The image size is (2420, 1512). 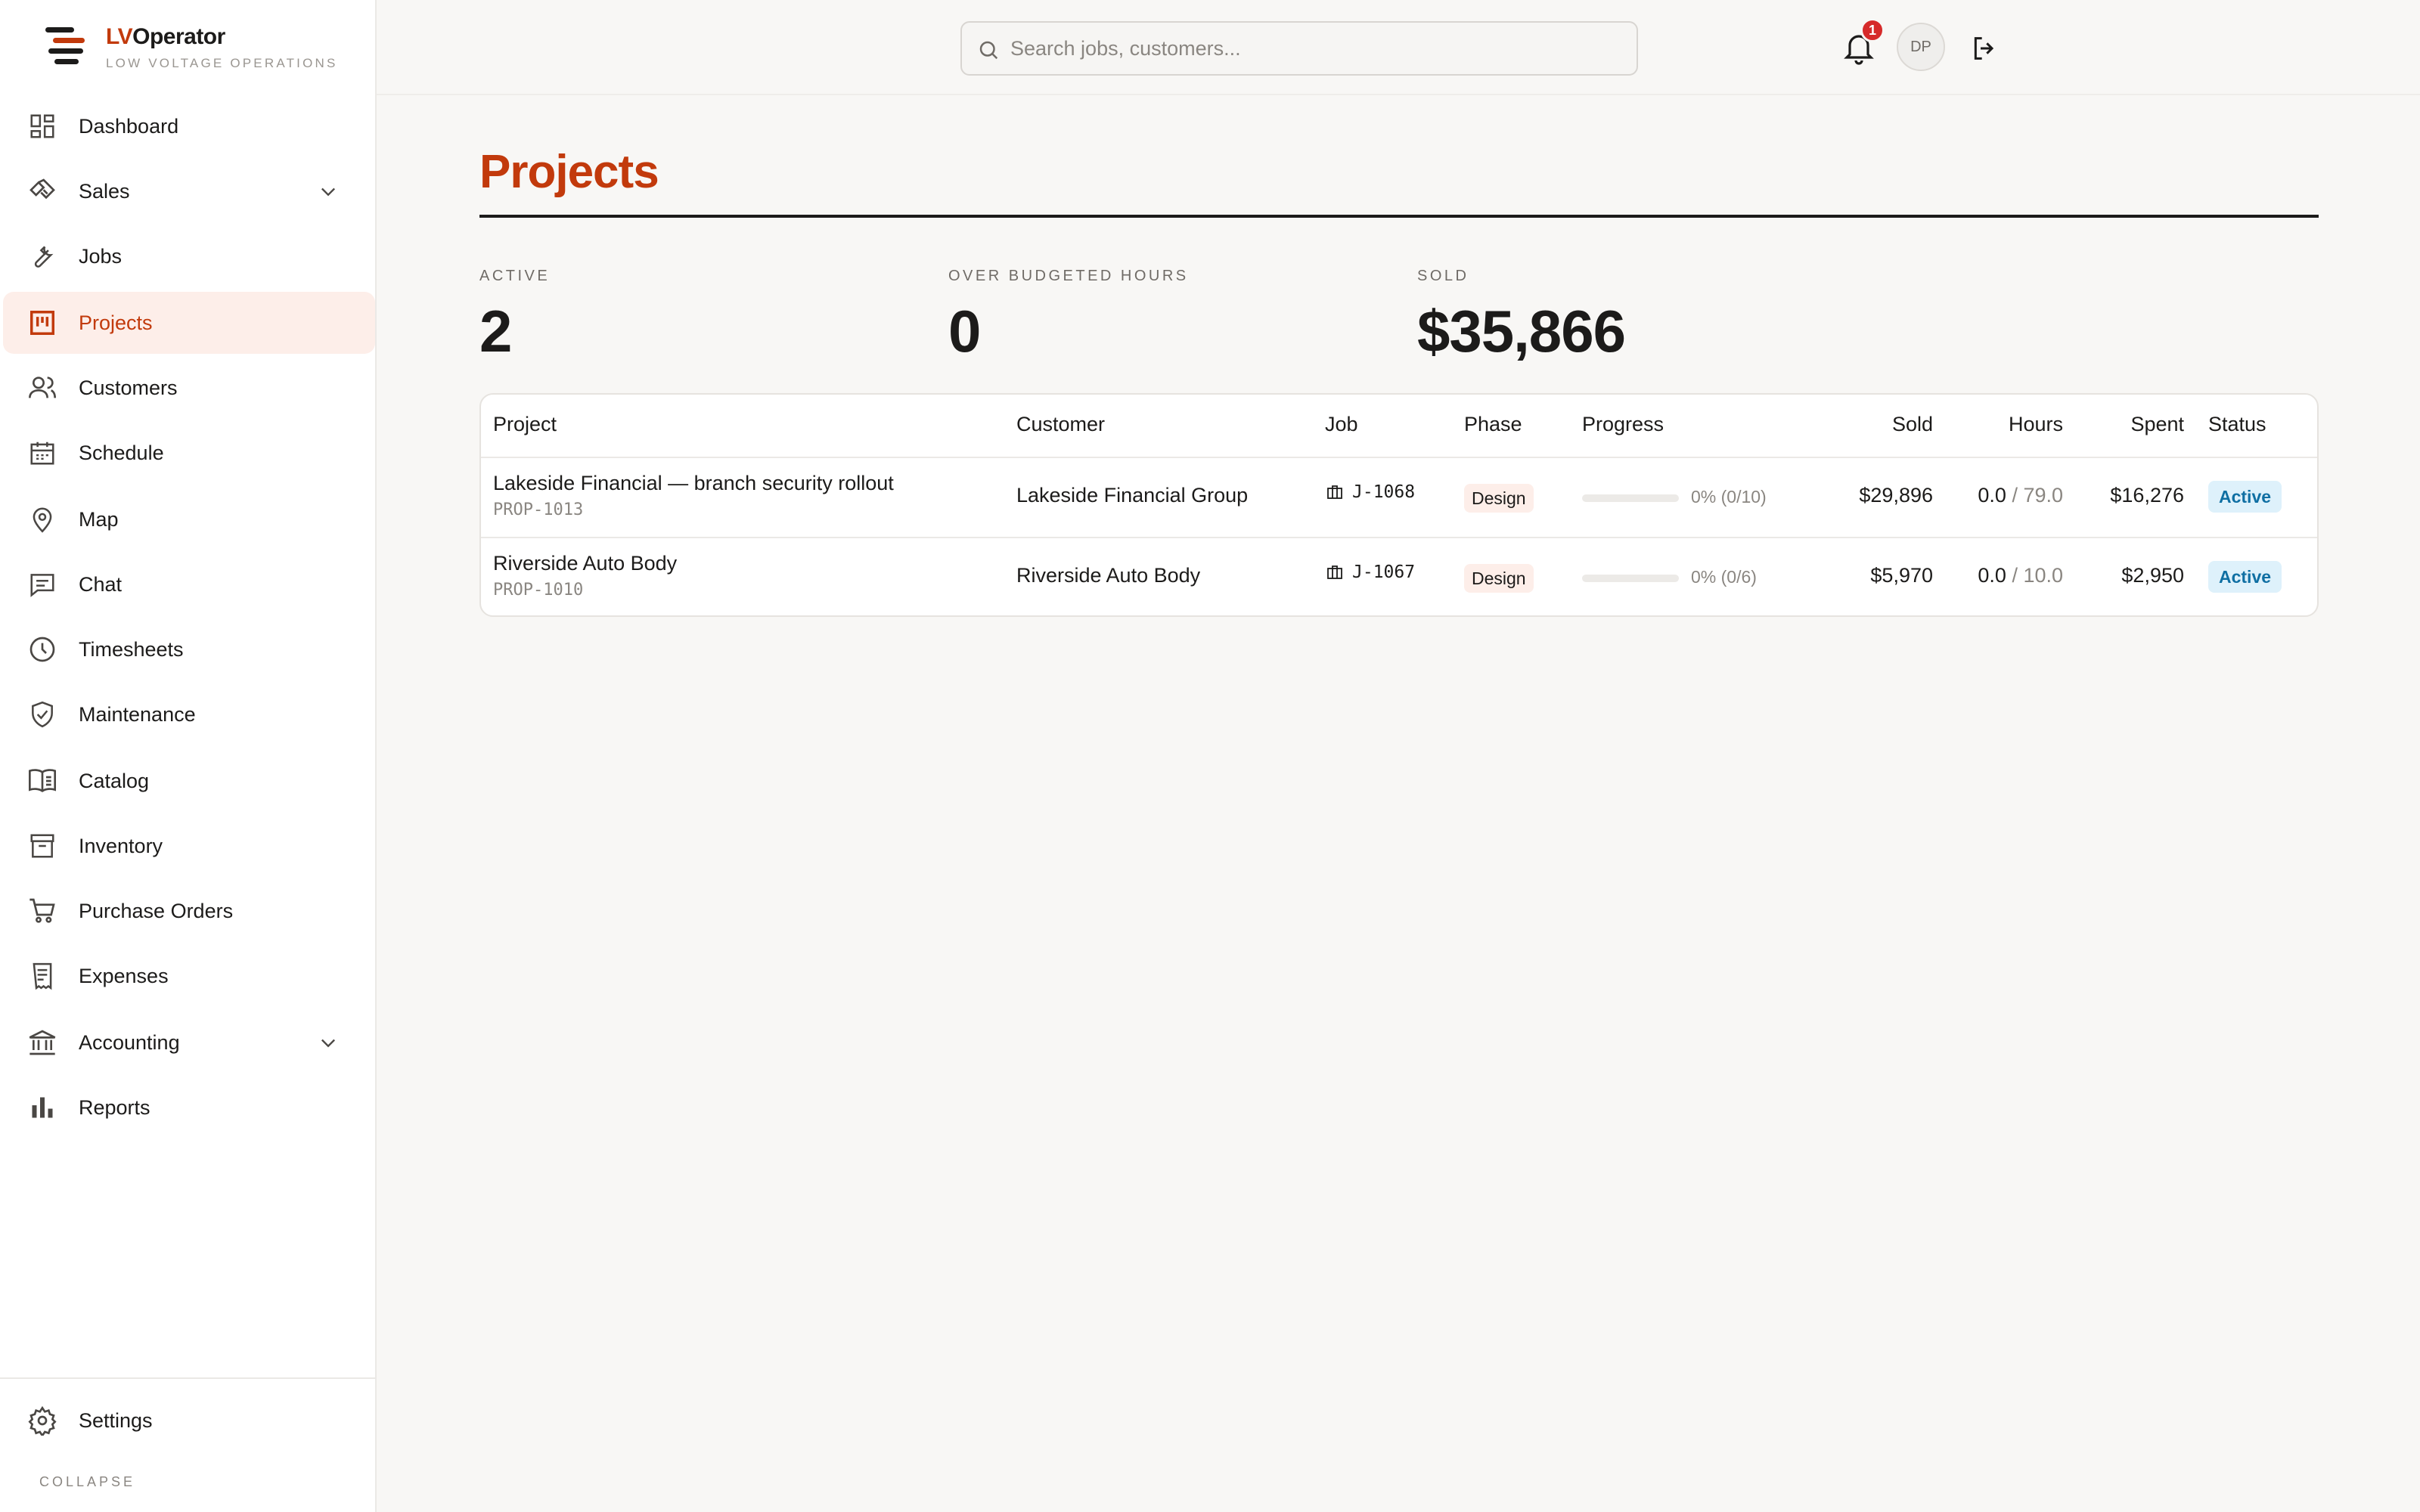 I want to click on kanban-icon, so click(x=42, y=323).